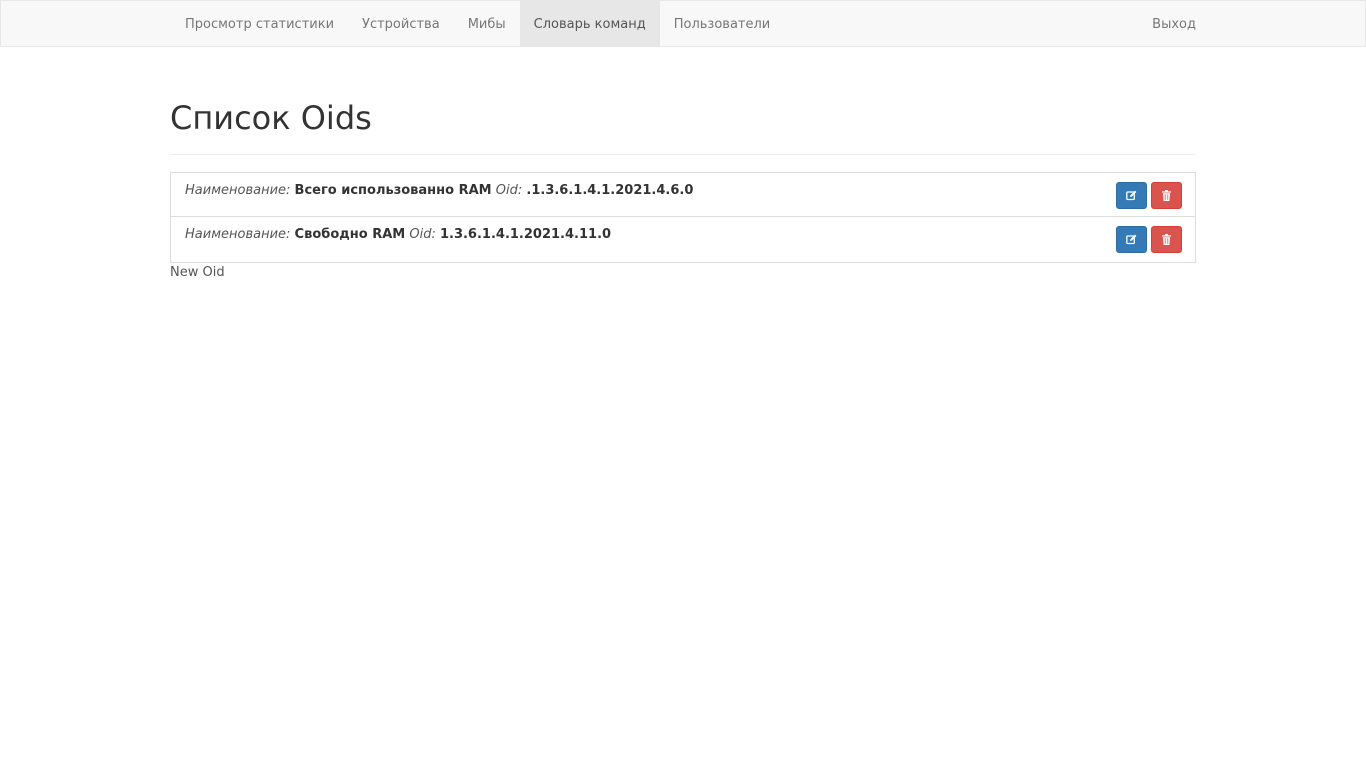 This screenshot has height=768, width=1366. Describe the element at coordinates (401, 23) in the screenshot. I see `nav-item-devices: Устройства` at that location.